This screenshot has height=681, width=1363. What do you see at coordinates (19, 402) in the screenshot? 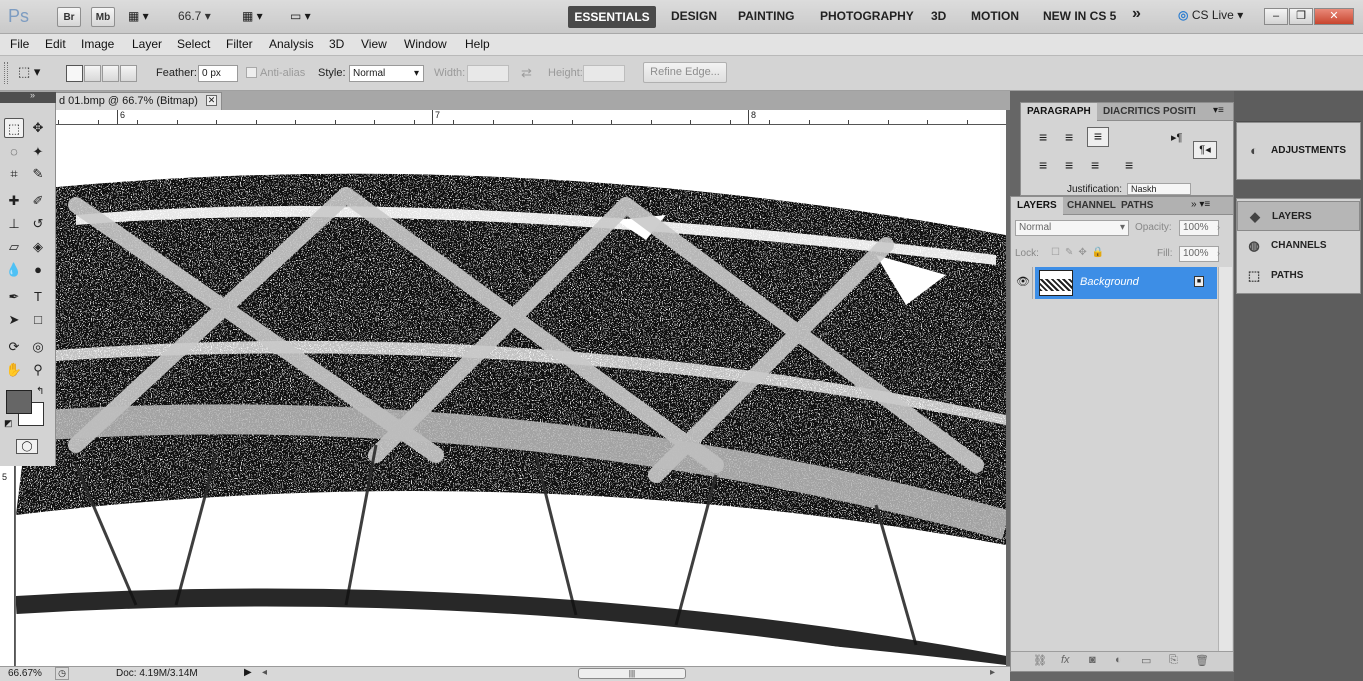
I see `foreground-color-swatch` at bounding box center [19, 402].